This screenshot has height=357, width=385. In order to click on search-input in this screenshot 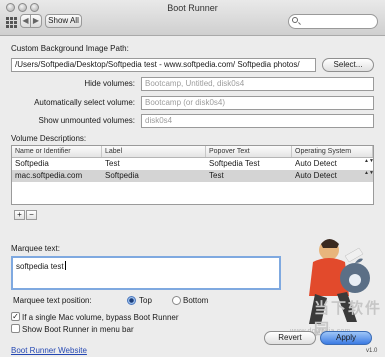, I will do `click(333, 21)`.